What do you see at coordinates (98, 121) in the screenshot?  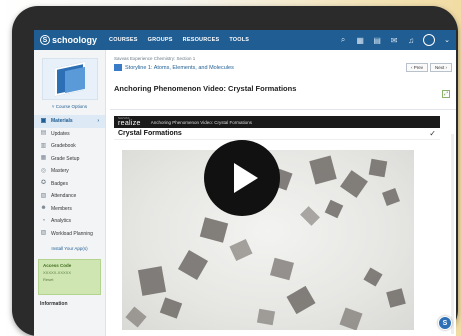 I see `chevron-right-icon: ›` at bounding box center [98, 121].